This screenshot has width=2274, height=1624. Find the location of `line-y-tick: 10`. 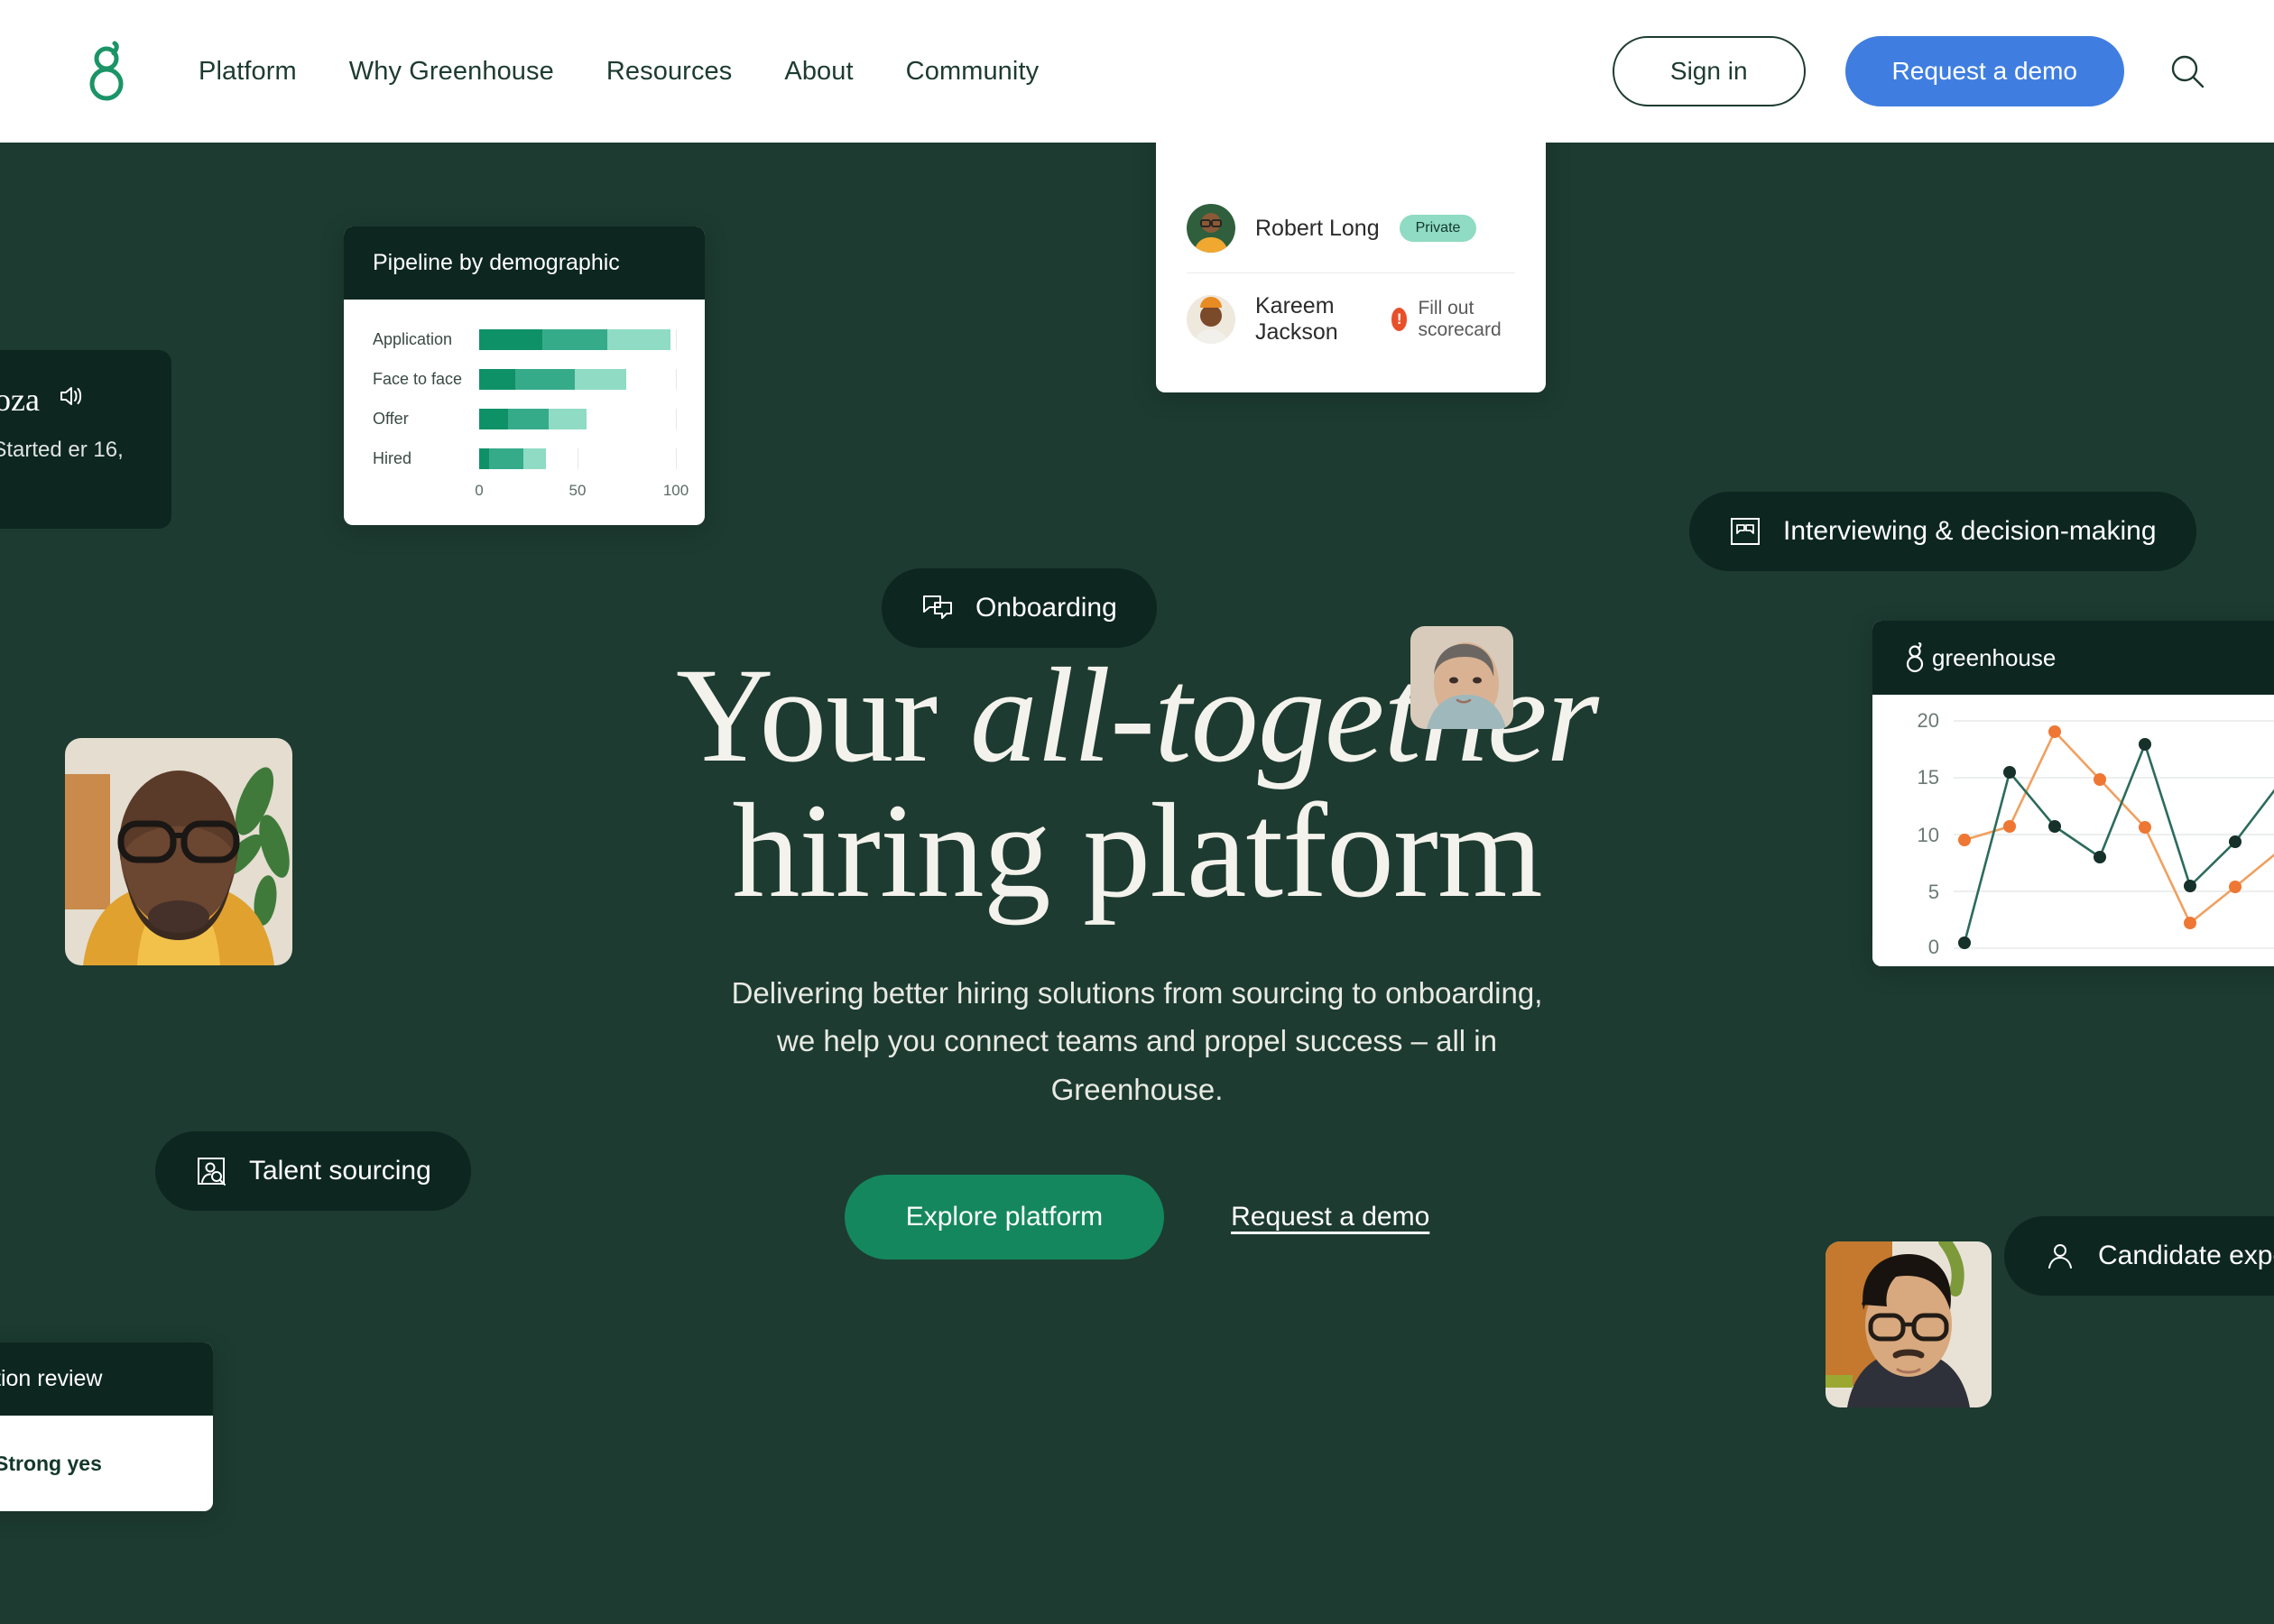

line-y-tick: 10 is located at coordinates (1928, 835).